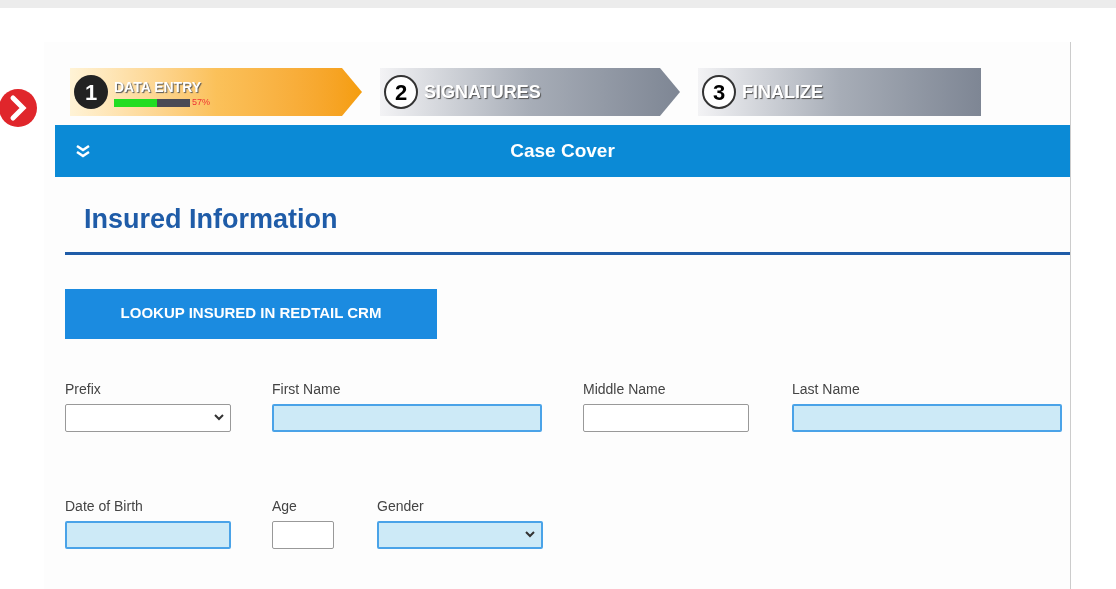  Describe the element at coordinates (839, 92) in the screenshot. I see `step-tab: 3 FINALIZE` at that location.